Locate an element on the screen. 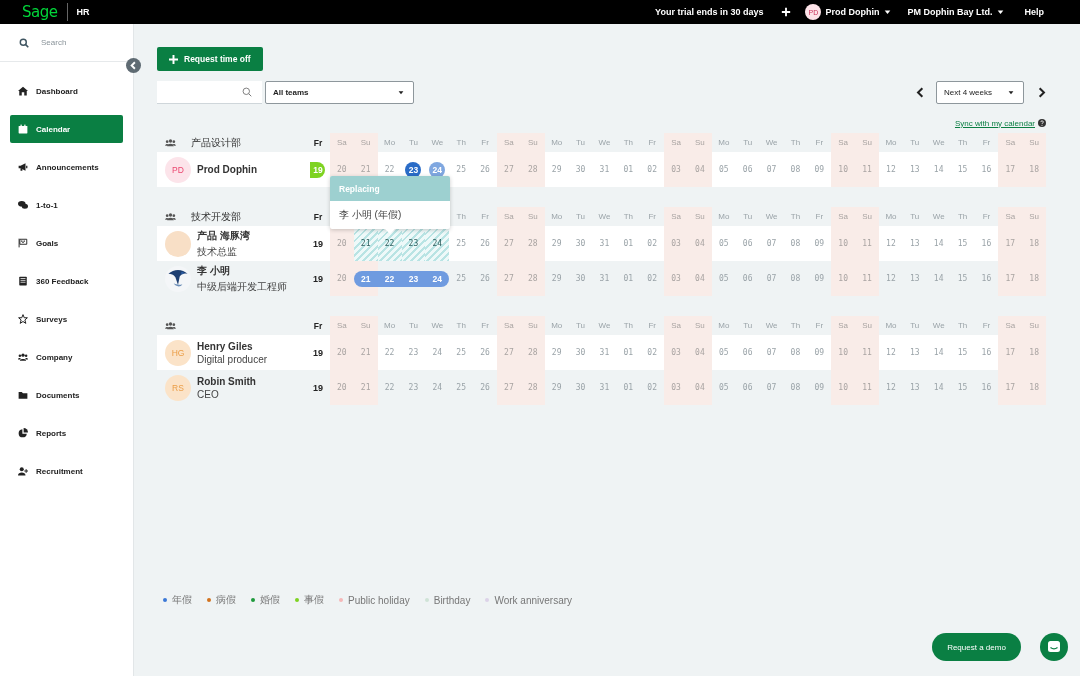  day-number: 24 is located at coordinates (437, 388).